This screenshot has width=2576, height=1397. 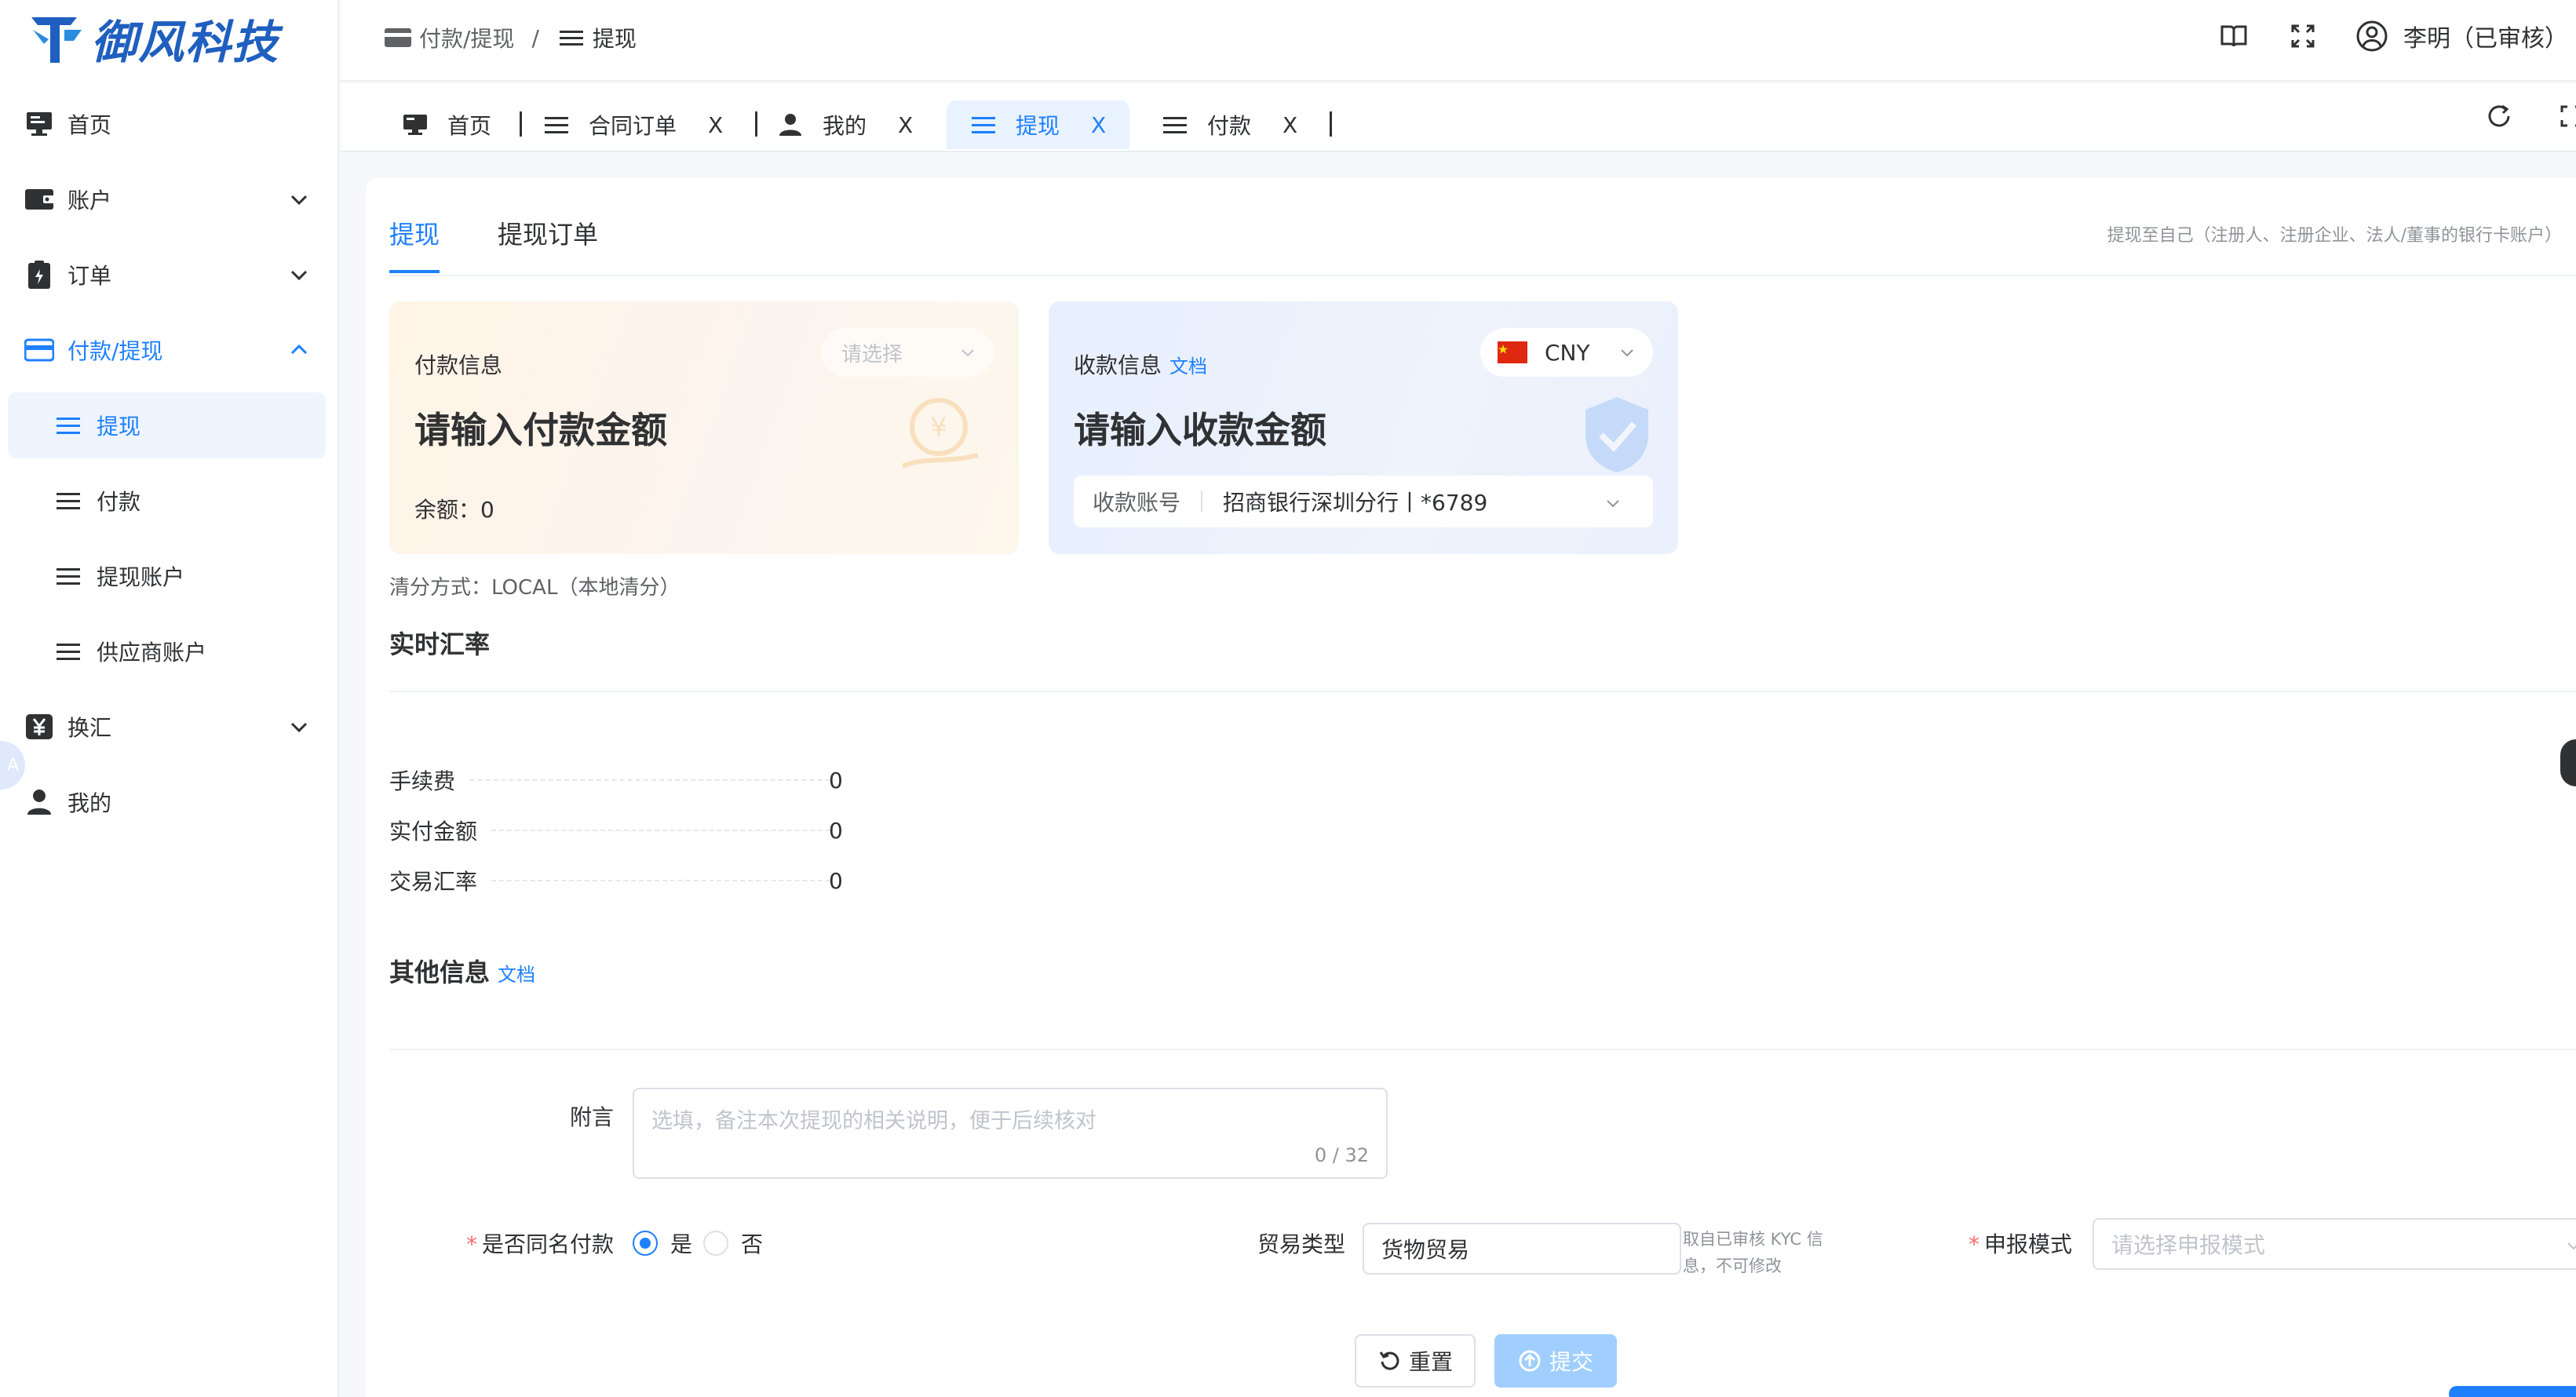 I want to click on top-header: 付款/提现 / 提现 李明（已审核）, so click(x=1458, y=41).